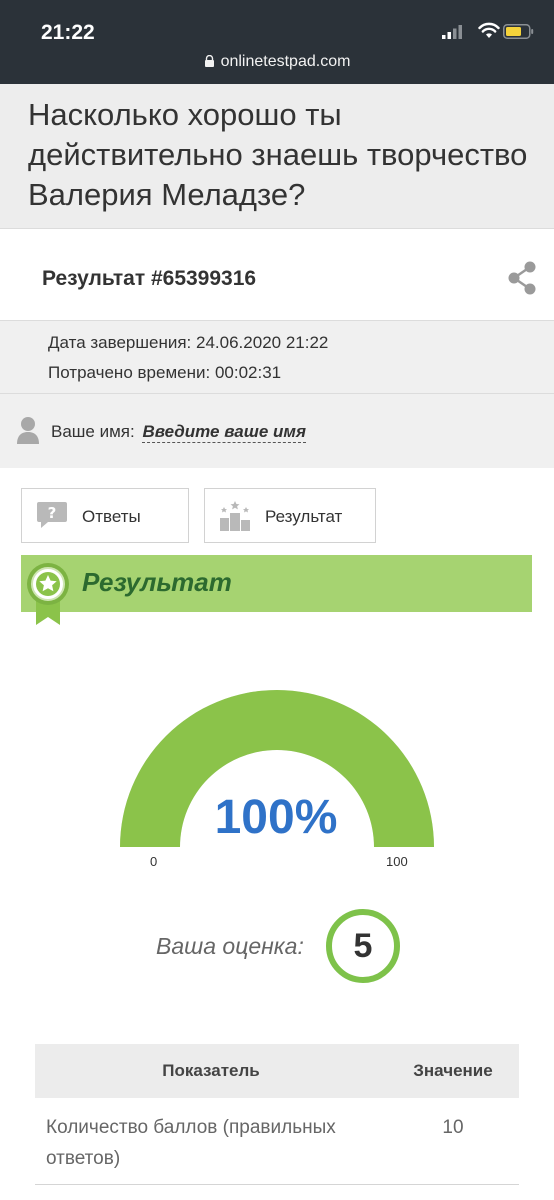  I want to click on time-spent-row: Потрачено времени: 00:02:31, so click(164, 373).